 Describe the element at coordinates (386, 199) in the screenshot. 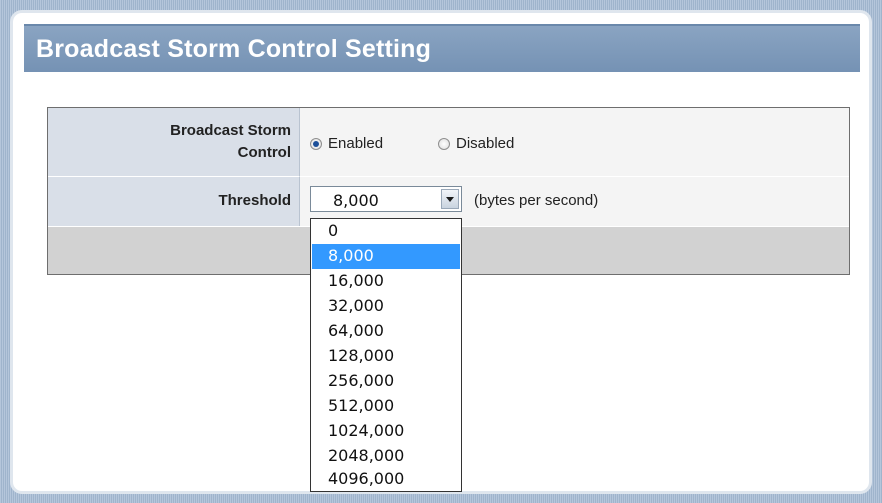

I see `threshold-select: 8,000` at that location.